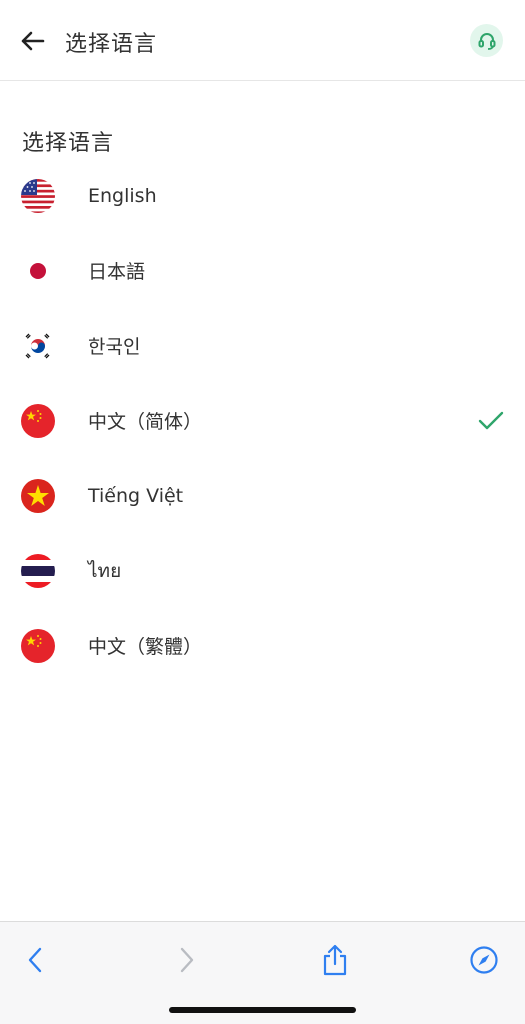 This screenshot has width=525, height=1024. Describe the element at coordinates (38, 196) in the screenshot. I see `us-flag-icon` at that location.